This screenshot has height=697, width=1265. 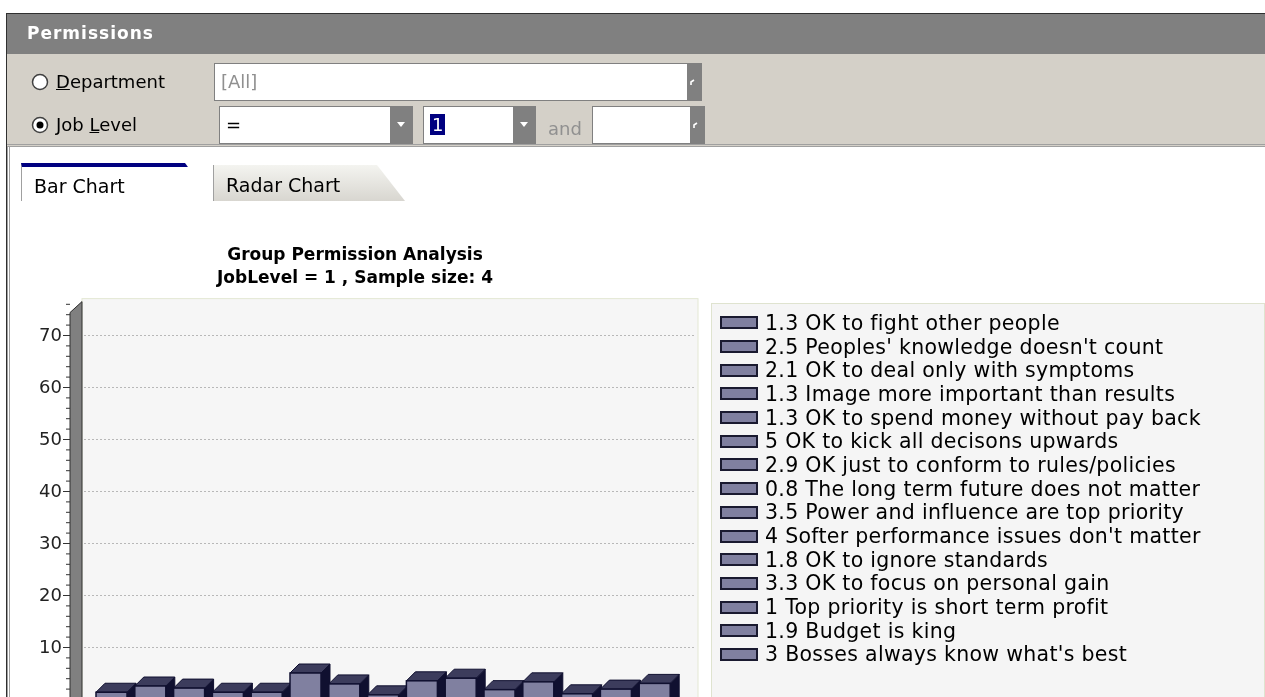 I want to click on chart-subtitle: JobLevel = 1 , Sample size: 4, so click(x=354, y=277).